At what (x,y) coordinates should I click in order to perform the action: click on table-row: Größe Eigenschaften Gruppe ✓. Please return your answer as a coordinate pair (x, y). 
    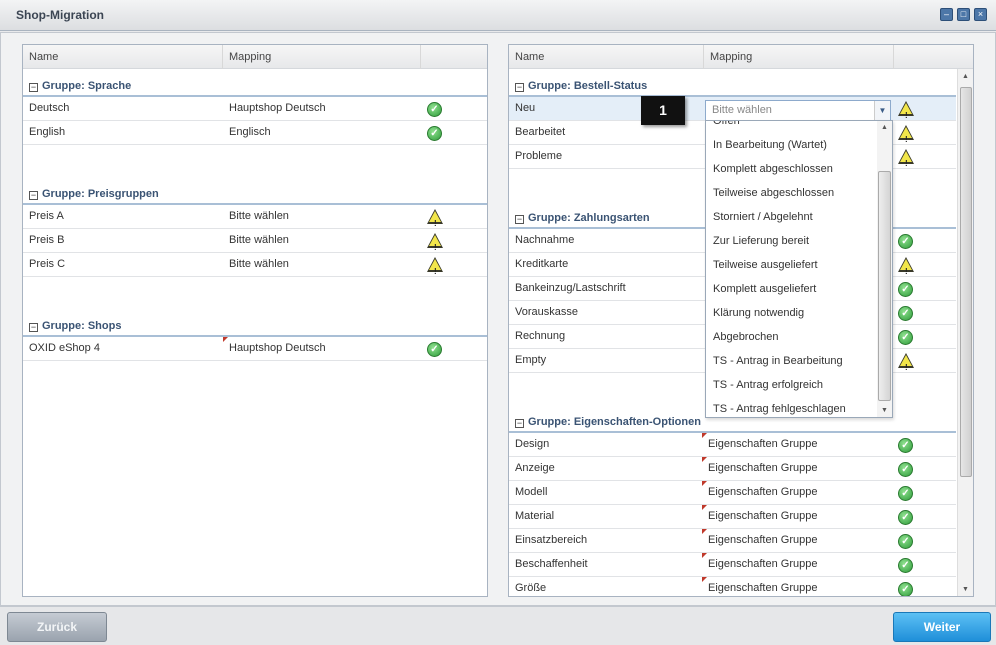
    Looking at the image, I should click on (732, 586).